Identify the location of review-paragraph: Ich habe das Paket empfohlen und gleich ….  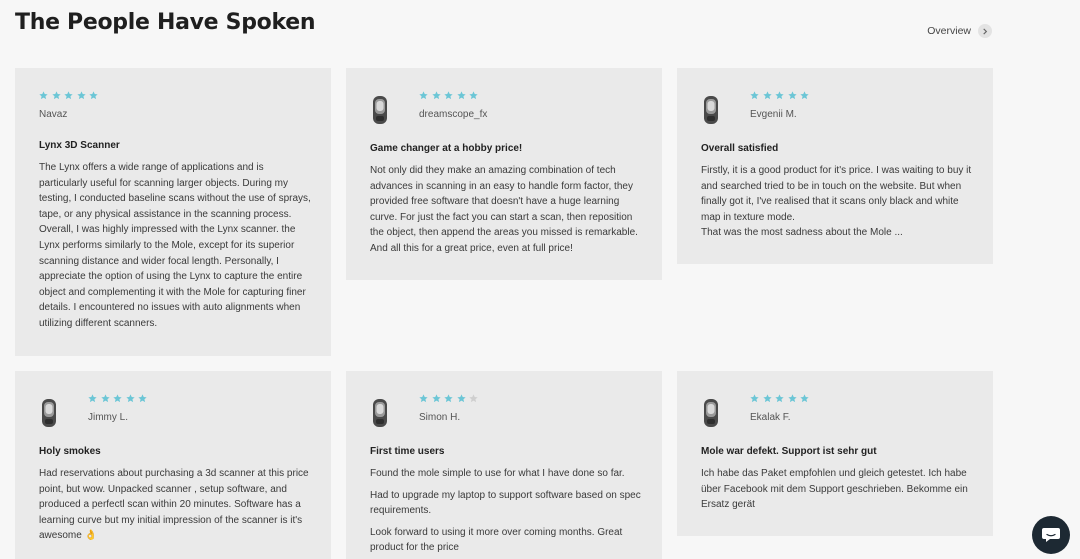
(834, 489).